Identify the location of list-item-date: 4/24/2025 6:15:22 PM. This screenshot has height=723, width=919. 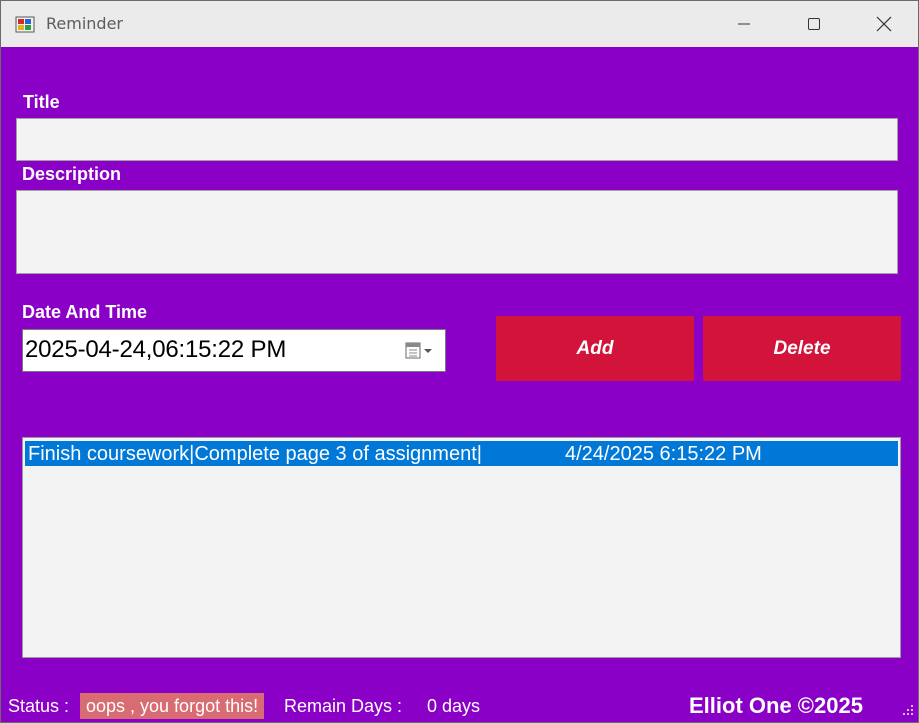
(663, 454).